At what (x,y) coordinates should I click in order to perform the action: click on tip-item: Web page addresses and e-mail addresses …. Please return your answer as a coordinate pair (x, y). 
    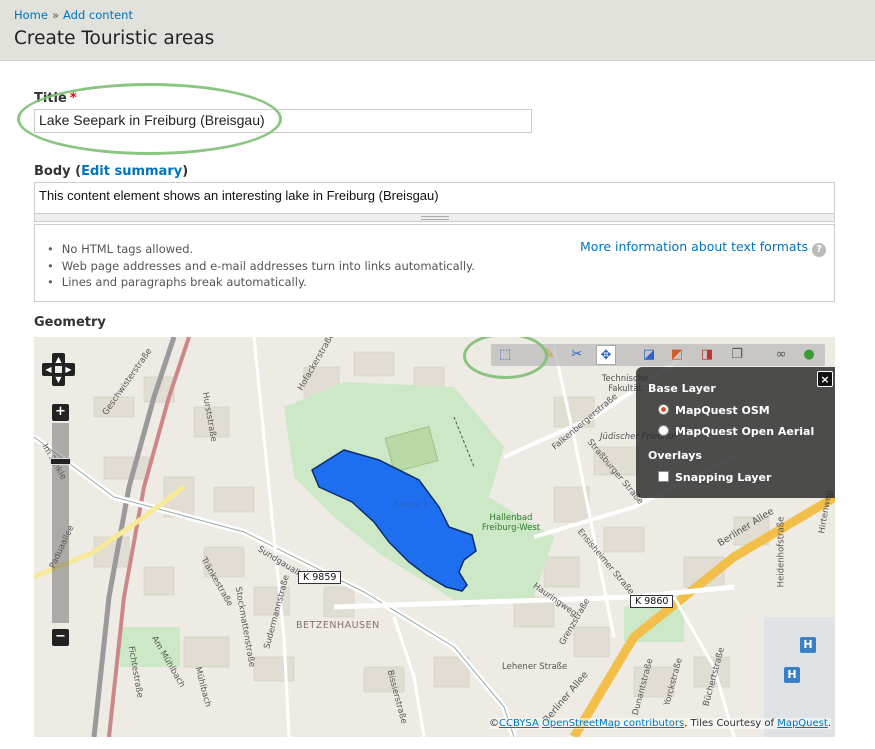
    Looking at the image, I should click on (261, 266).